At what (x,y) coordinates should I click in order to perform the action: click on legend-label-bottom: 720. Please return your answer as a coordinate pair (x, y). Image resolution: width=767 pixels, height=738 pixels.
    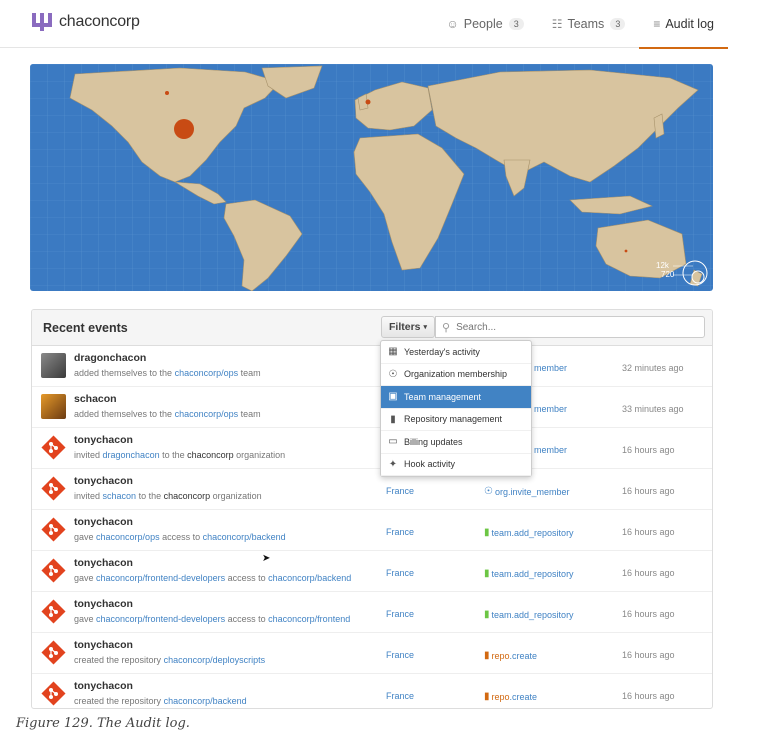
    Looking at the image, I should click on (668, 274).